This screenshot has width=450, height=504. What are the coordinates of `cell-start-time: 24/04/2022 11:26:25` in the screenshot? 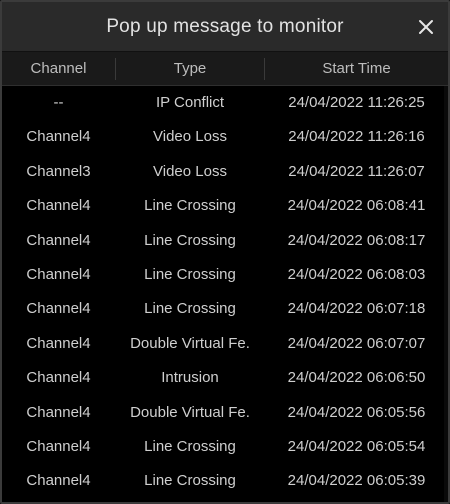 It's located at (356, 102).